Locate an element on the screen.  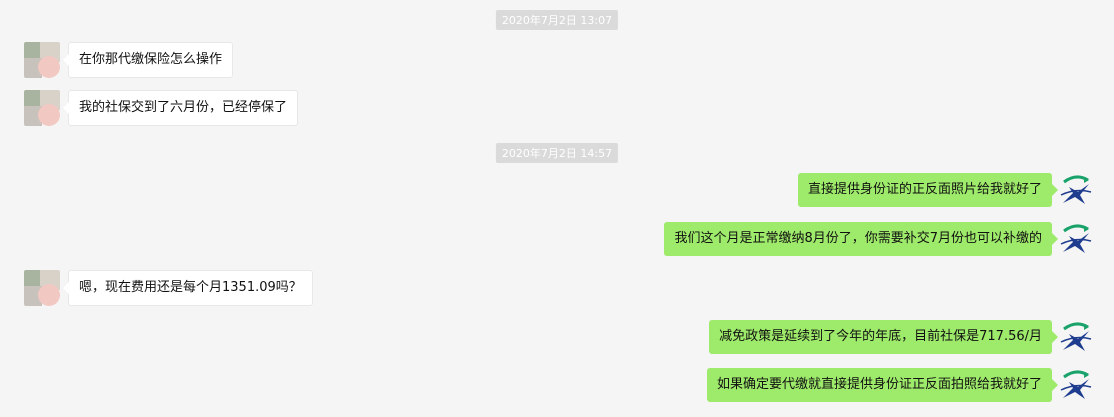
message-row: 我的社保交到了六月份，已经停保了 is located at coordinates (557, 108).